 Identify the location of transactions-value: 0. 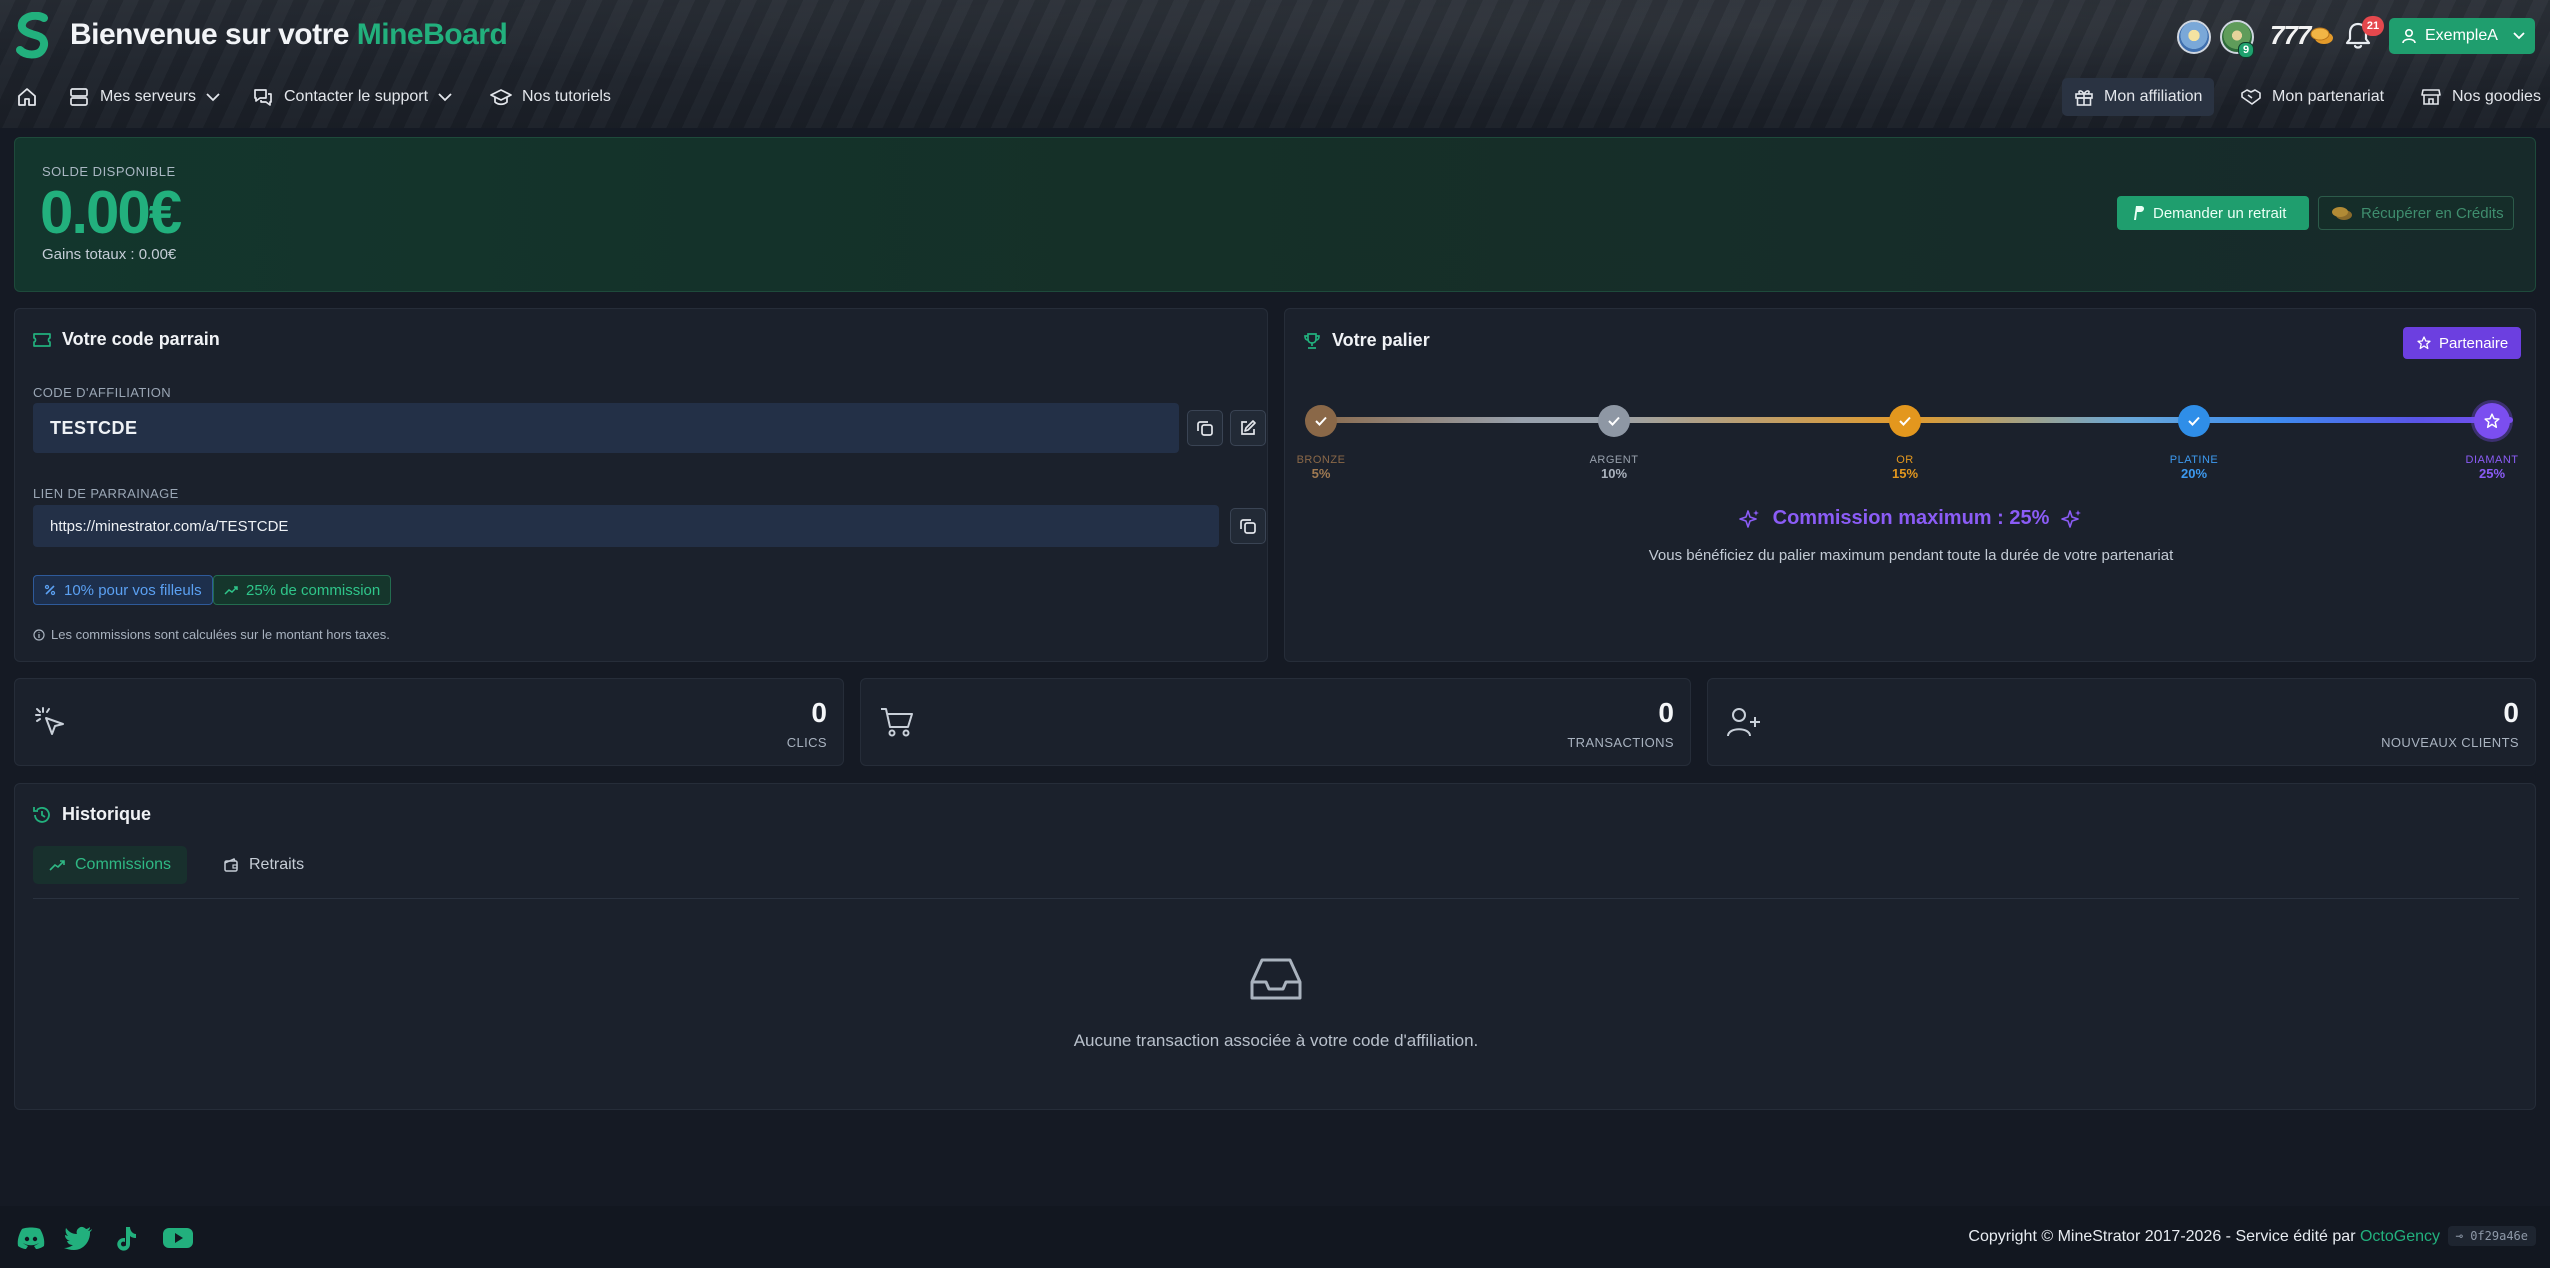
(1666, 712).